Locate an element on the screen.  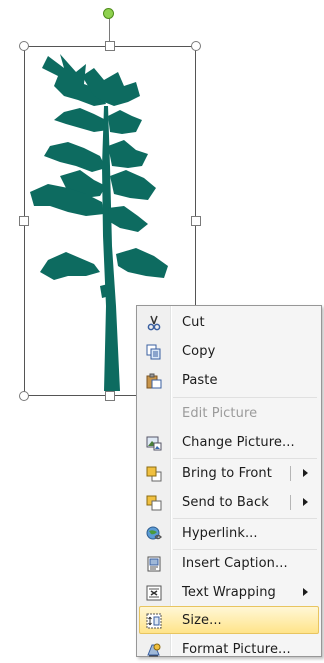
menu-item-cut: Cut is located at coordinates (229, 322).